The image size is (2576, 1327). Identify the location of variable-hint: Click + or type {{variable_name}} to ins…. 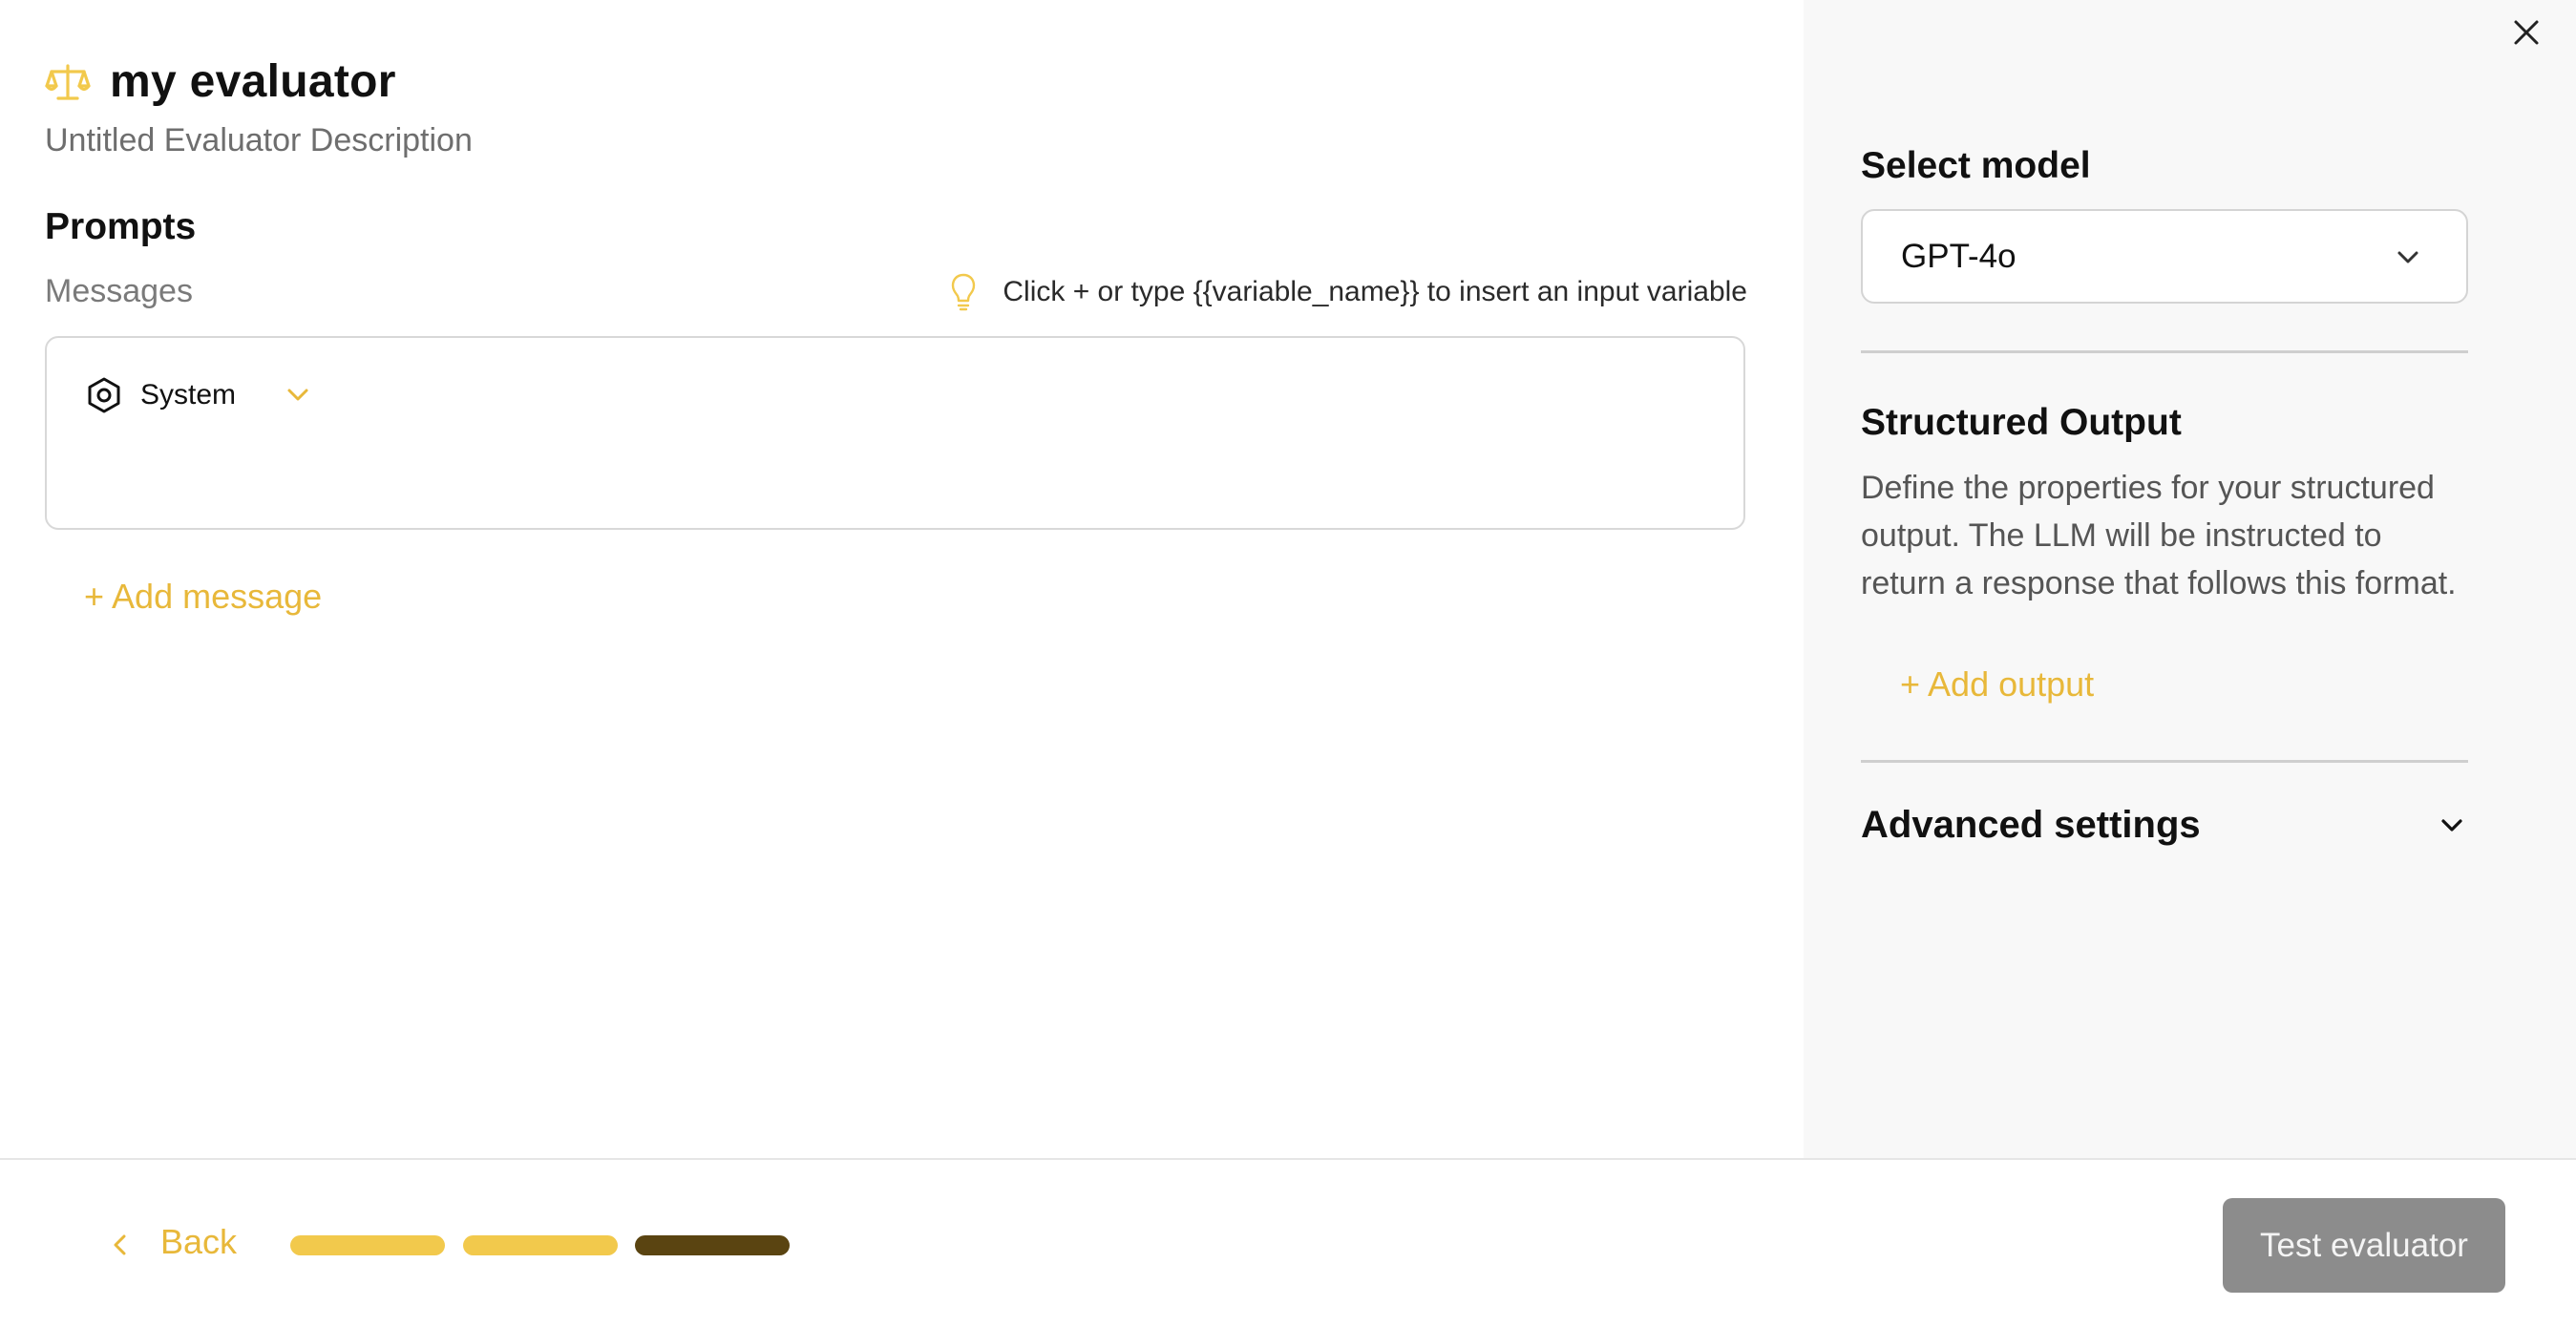
(1348, 292).